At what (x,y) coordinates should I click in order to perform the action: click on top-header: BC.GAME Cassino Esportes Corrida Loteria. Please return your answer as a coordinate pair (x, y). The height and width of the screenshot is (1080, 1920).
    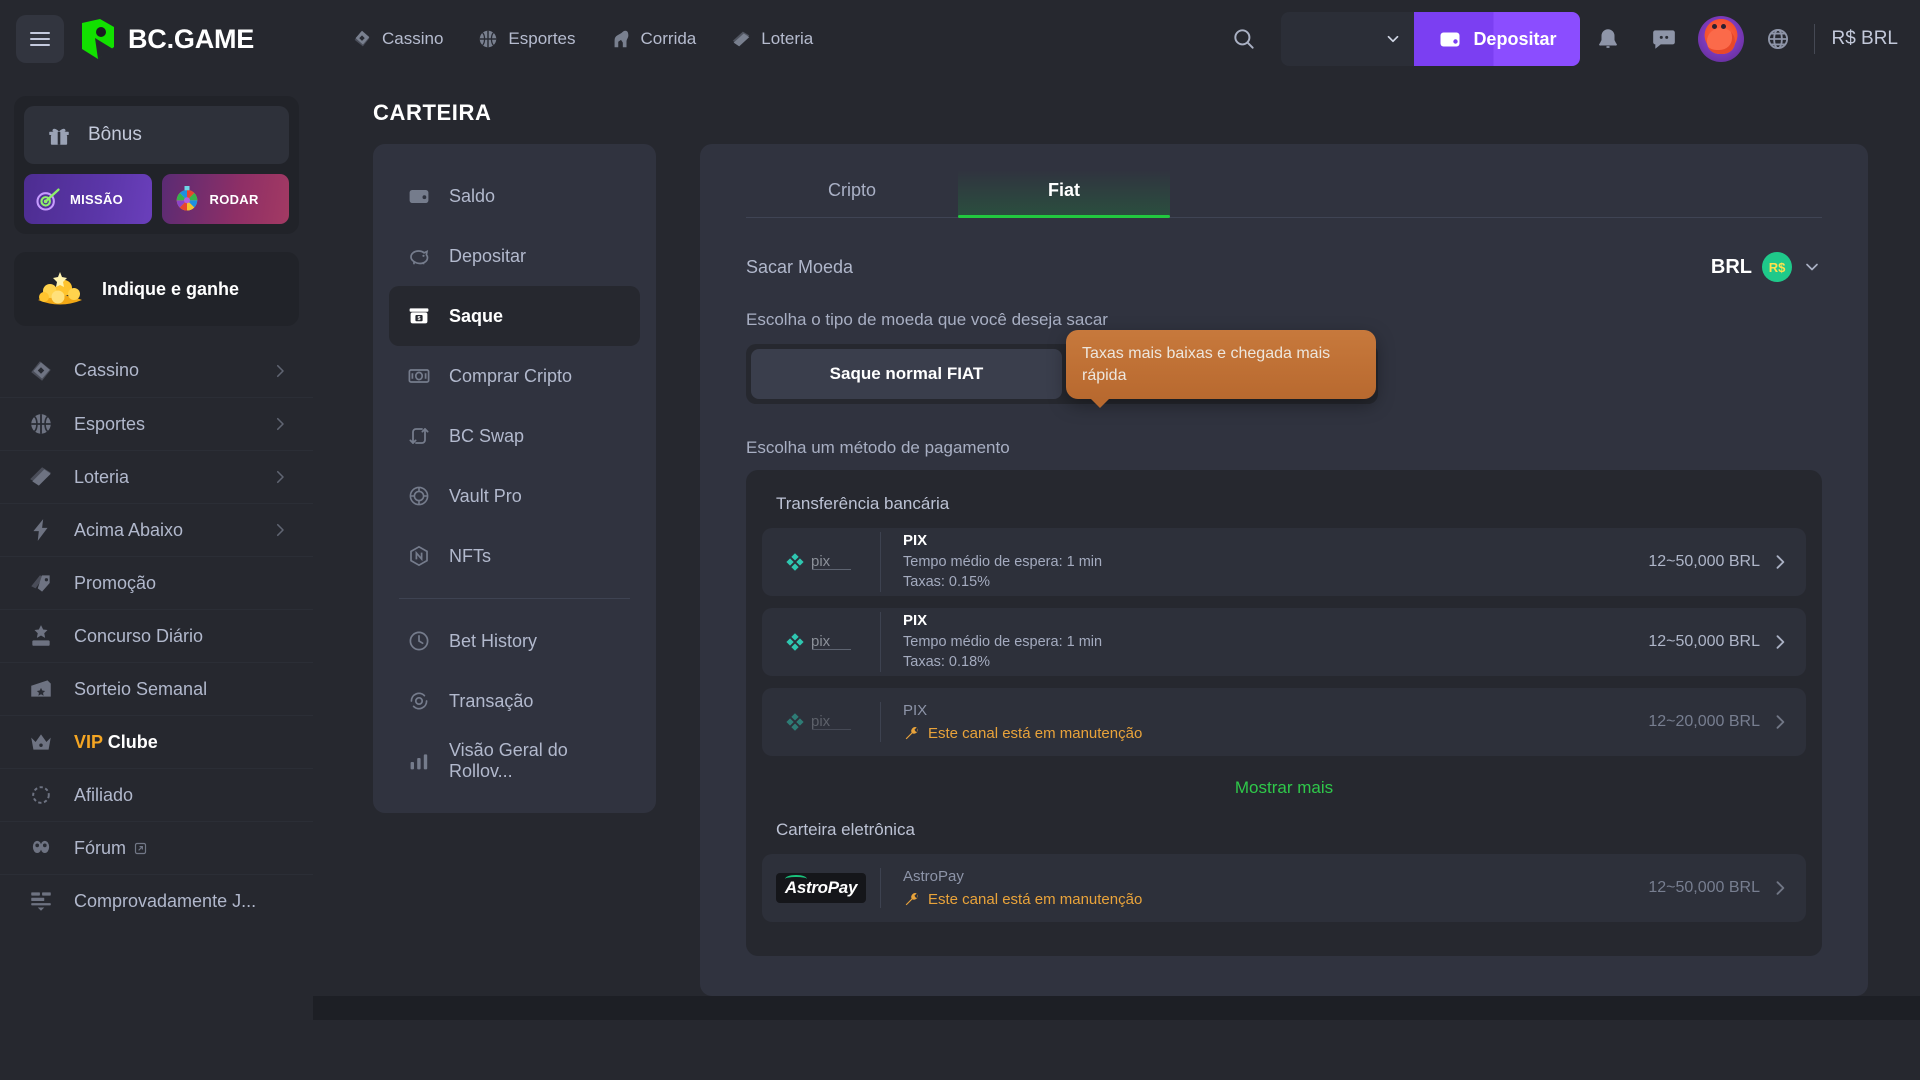
    Looking at the image, I should click on (960, 39).